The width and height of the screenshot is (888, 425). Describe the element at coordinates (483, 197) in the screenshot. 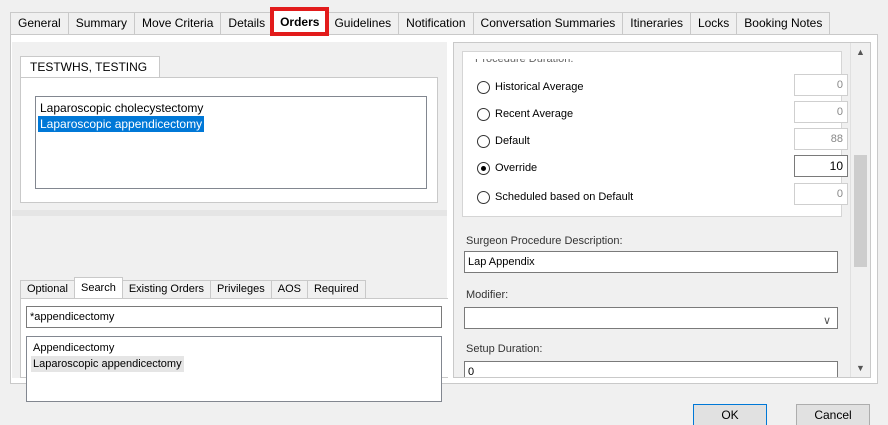

I see `radio-scheduled-default` at that location.